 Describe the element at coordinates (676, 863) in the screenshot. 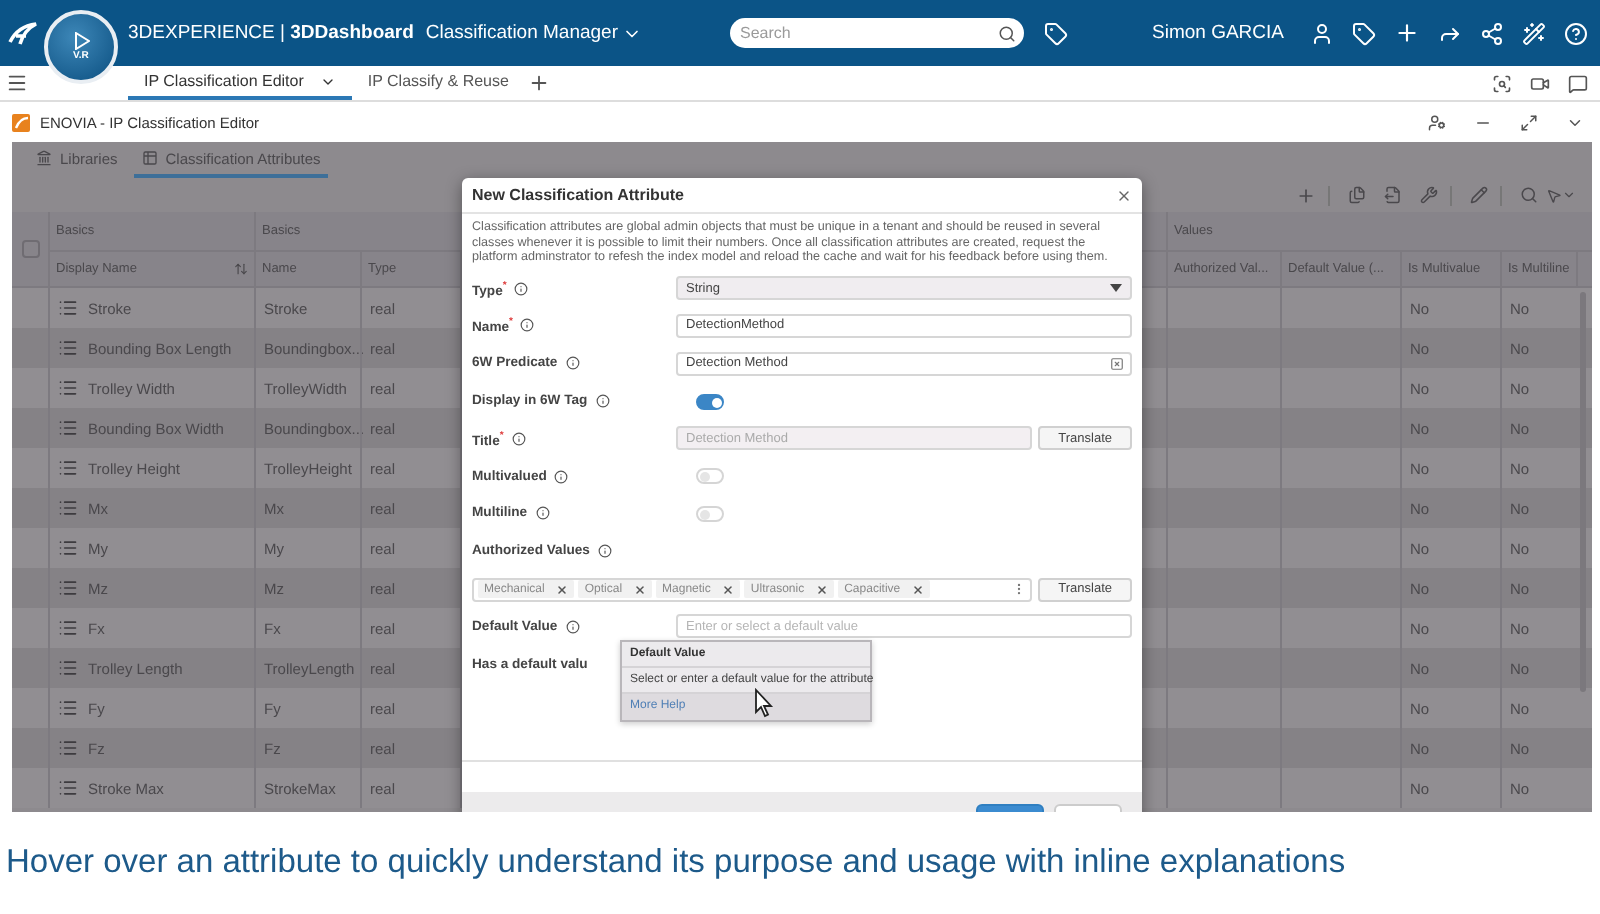

I see `caption: Hover over an attribute to quickly understand its purpose and usage with inline explanations` at that location.